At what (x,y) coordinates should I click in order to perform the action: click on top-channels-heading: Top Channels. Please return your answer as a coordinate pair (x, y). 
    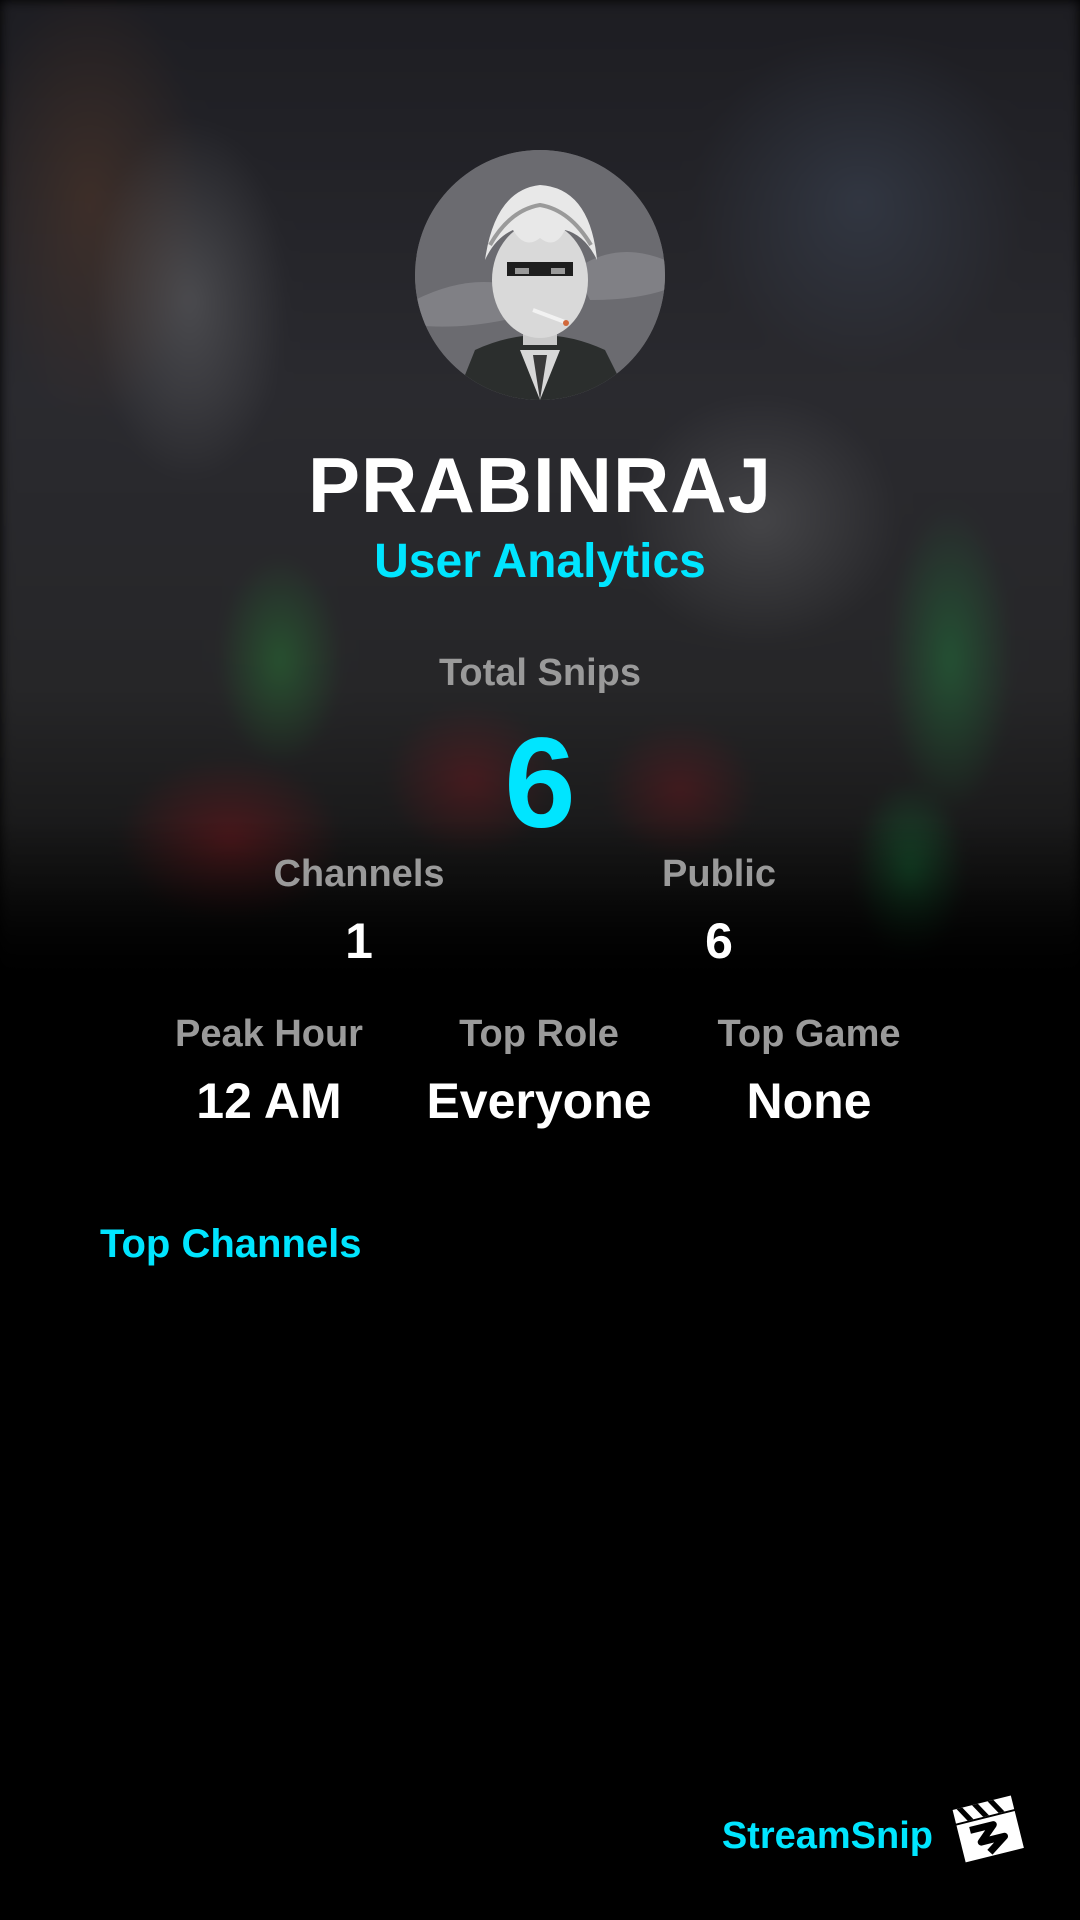
    Looking at the image, I should click on (231, 1244).